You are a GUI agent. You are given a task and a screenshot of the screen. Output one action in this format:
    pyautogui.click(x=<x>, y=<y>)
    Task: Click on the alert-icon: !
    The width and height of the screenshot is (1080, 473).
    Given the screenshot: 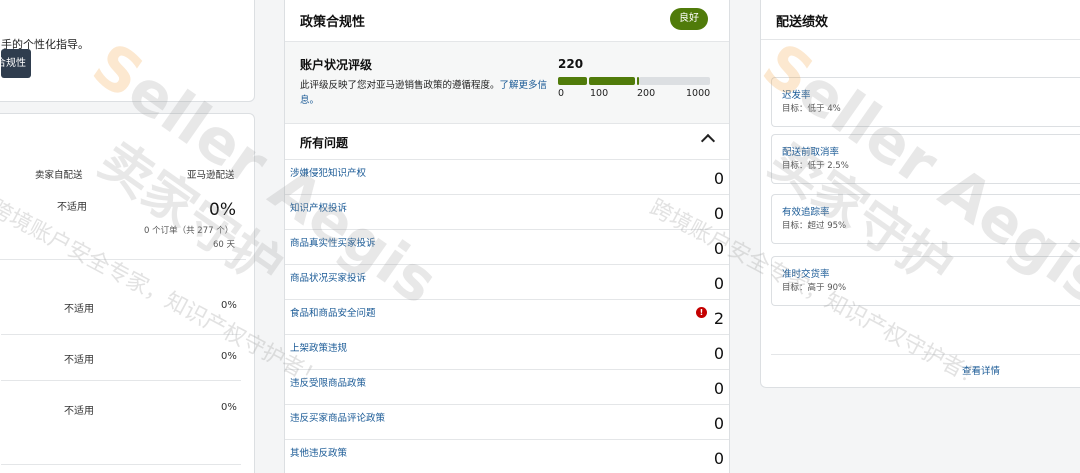 What is the action you would take?
    pyautogui.click(x=701, y=312)
    